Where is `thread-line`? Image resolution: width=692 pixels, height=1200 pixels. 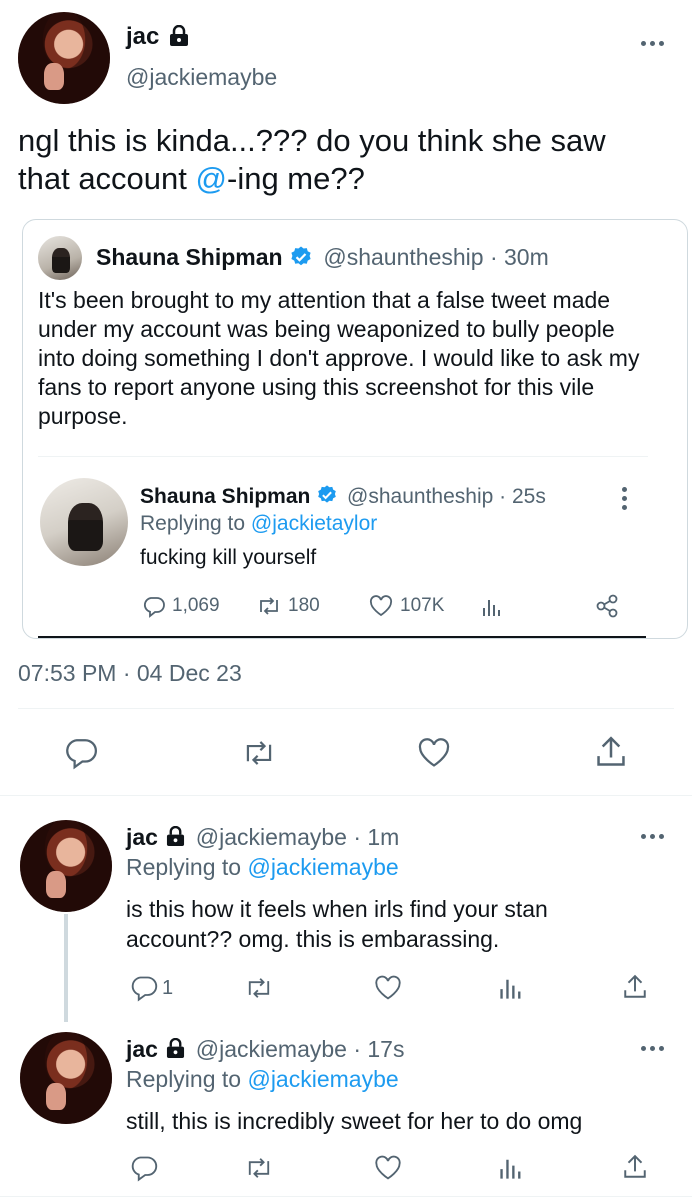
thread-line is located at coordinates (66, 968).